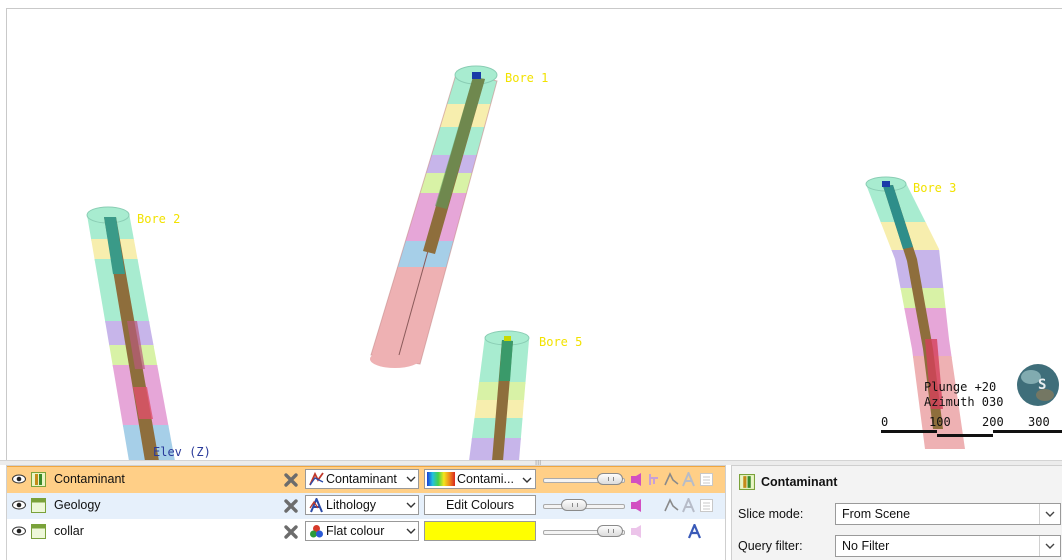  I want to click on bore-label: Bore 1, so click(527, 78).